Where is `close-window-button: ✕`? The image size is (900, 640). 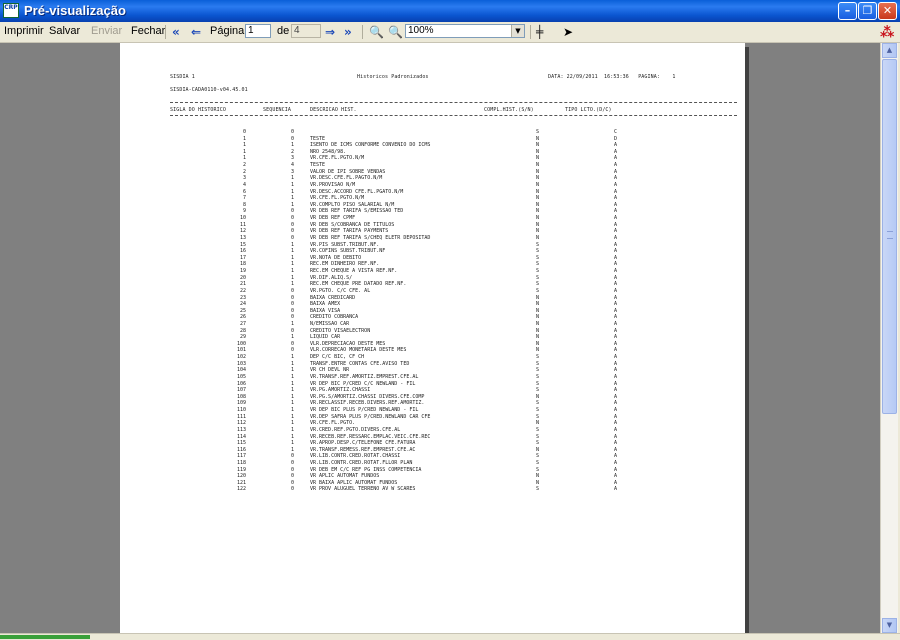 close-window-button: ✕ is located at coordinates (887, 11).